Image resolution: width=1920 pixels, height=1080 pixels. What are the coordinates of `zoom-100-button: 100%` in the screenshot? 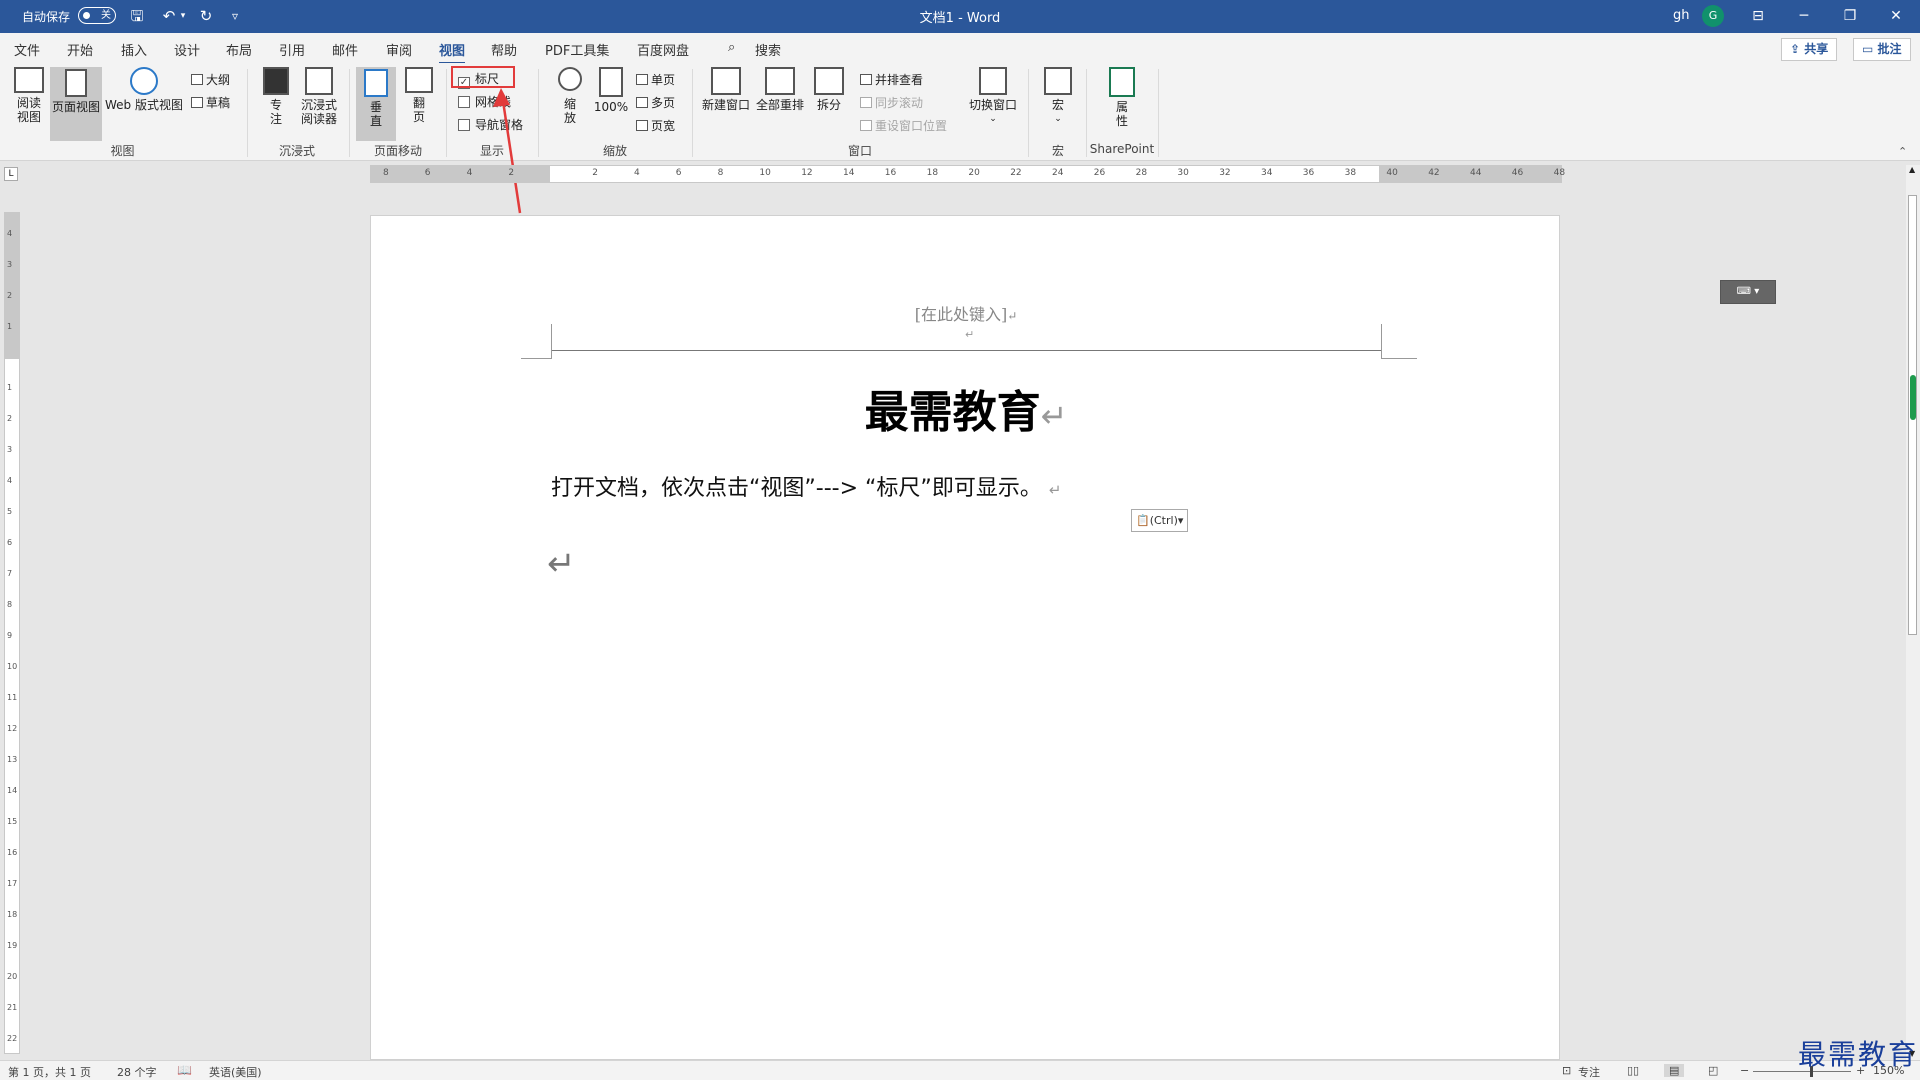 It's located at (611, 90).